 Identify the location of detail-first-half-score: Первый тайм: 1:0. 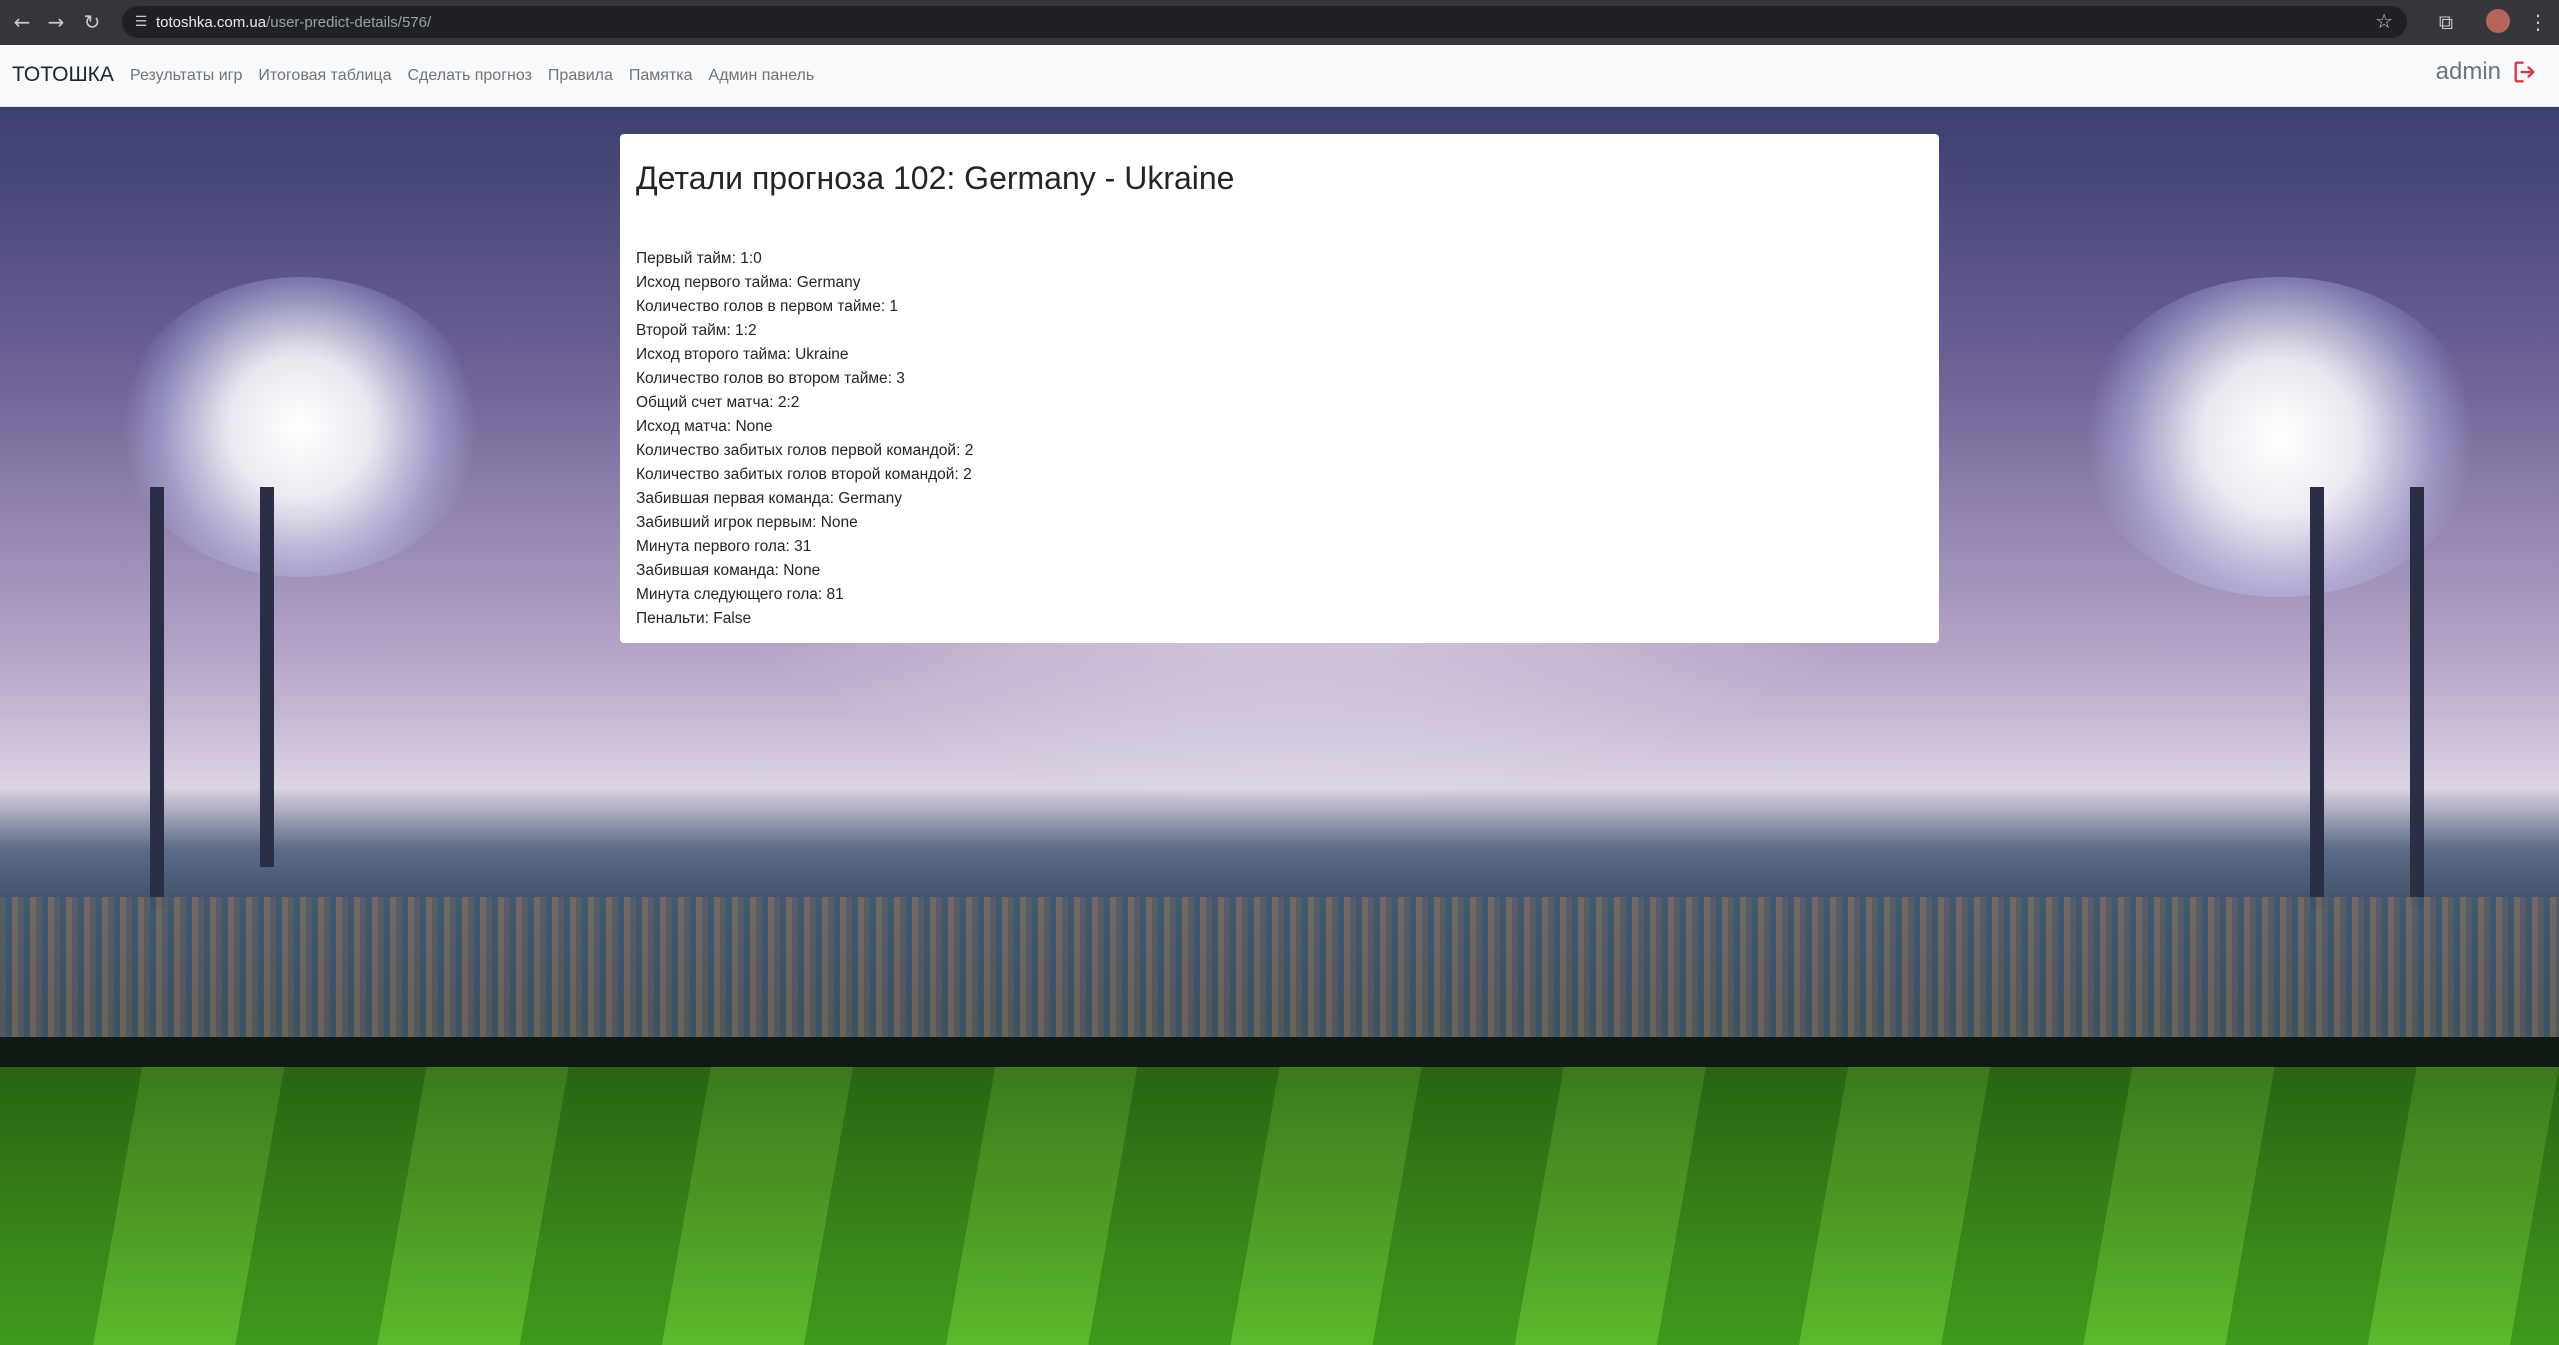
(699, 258).